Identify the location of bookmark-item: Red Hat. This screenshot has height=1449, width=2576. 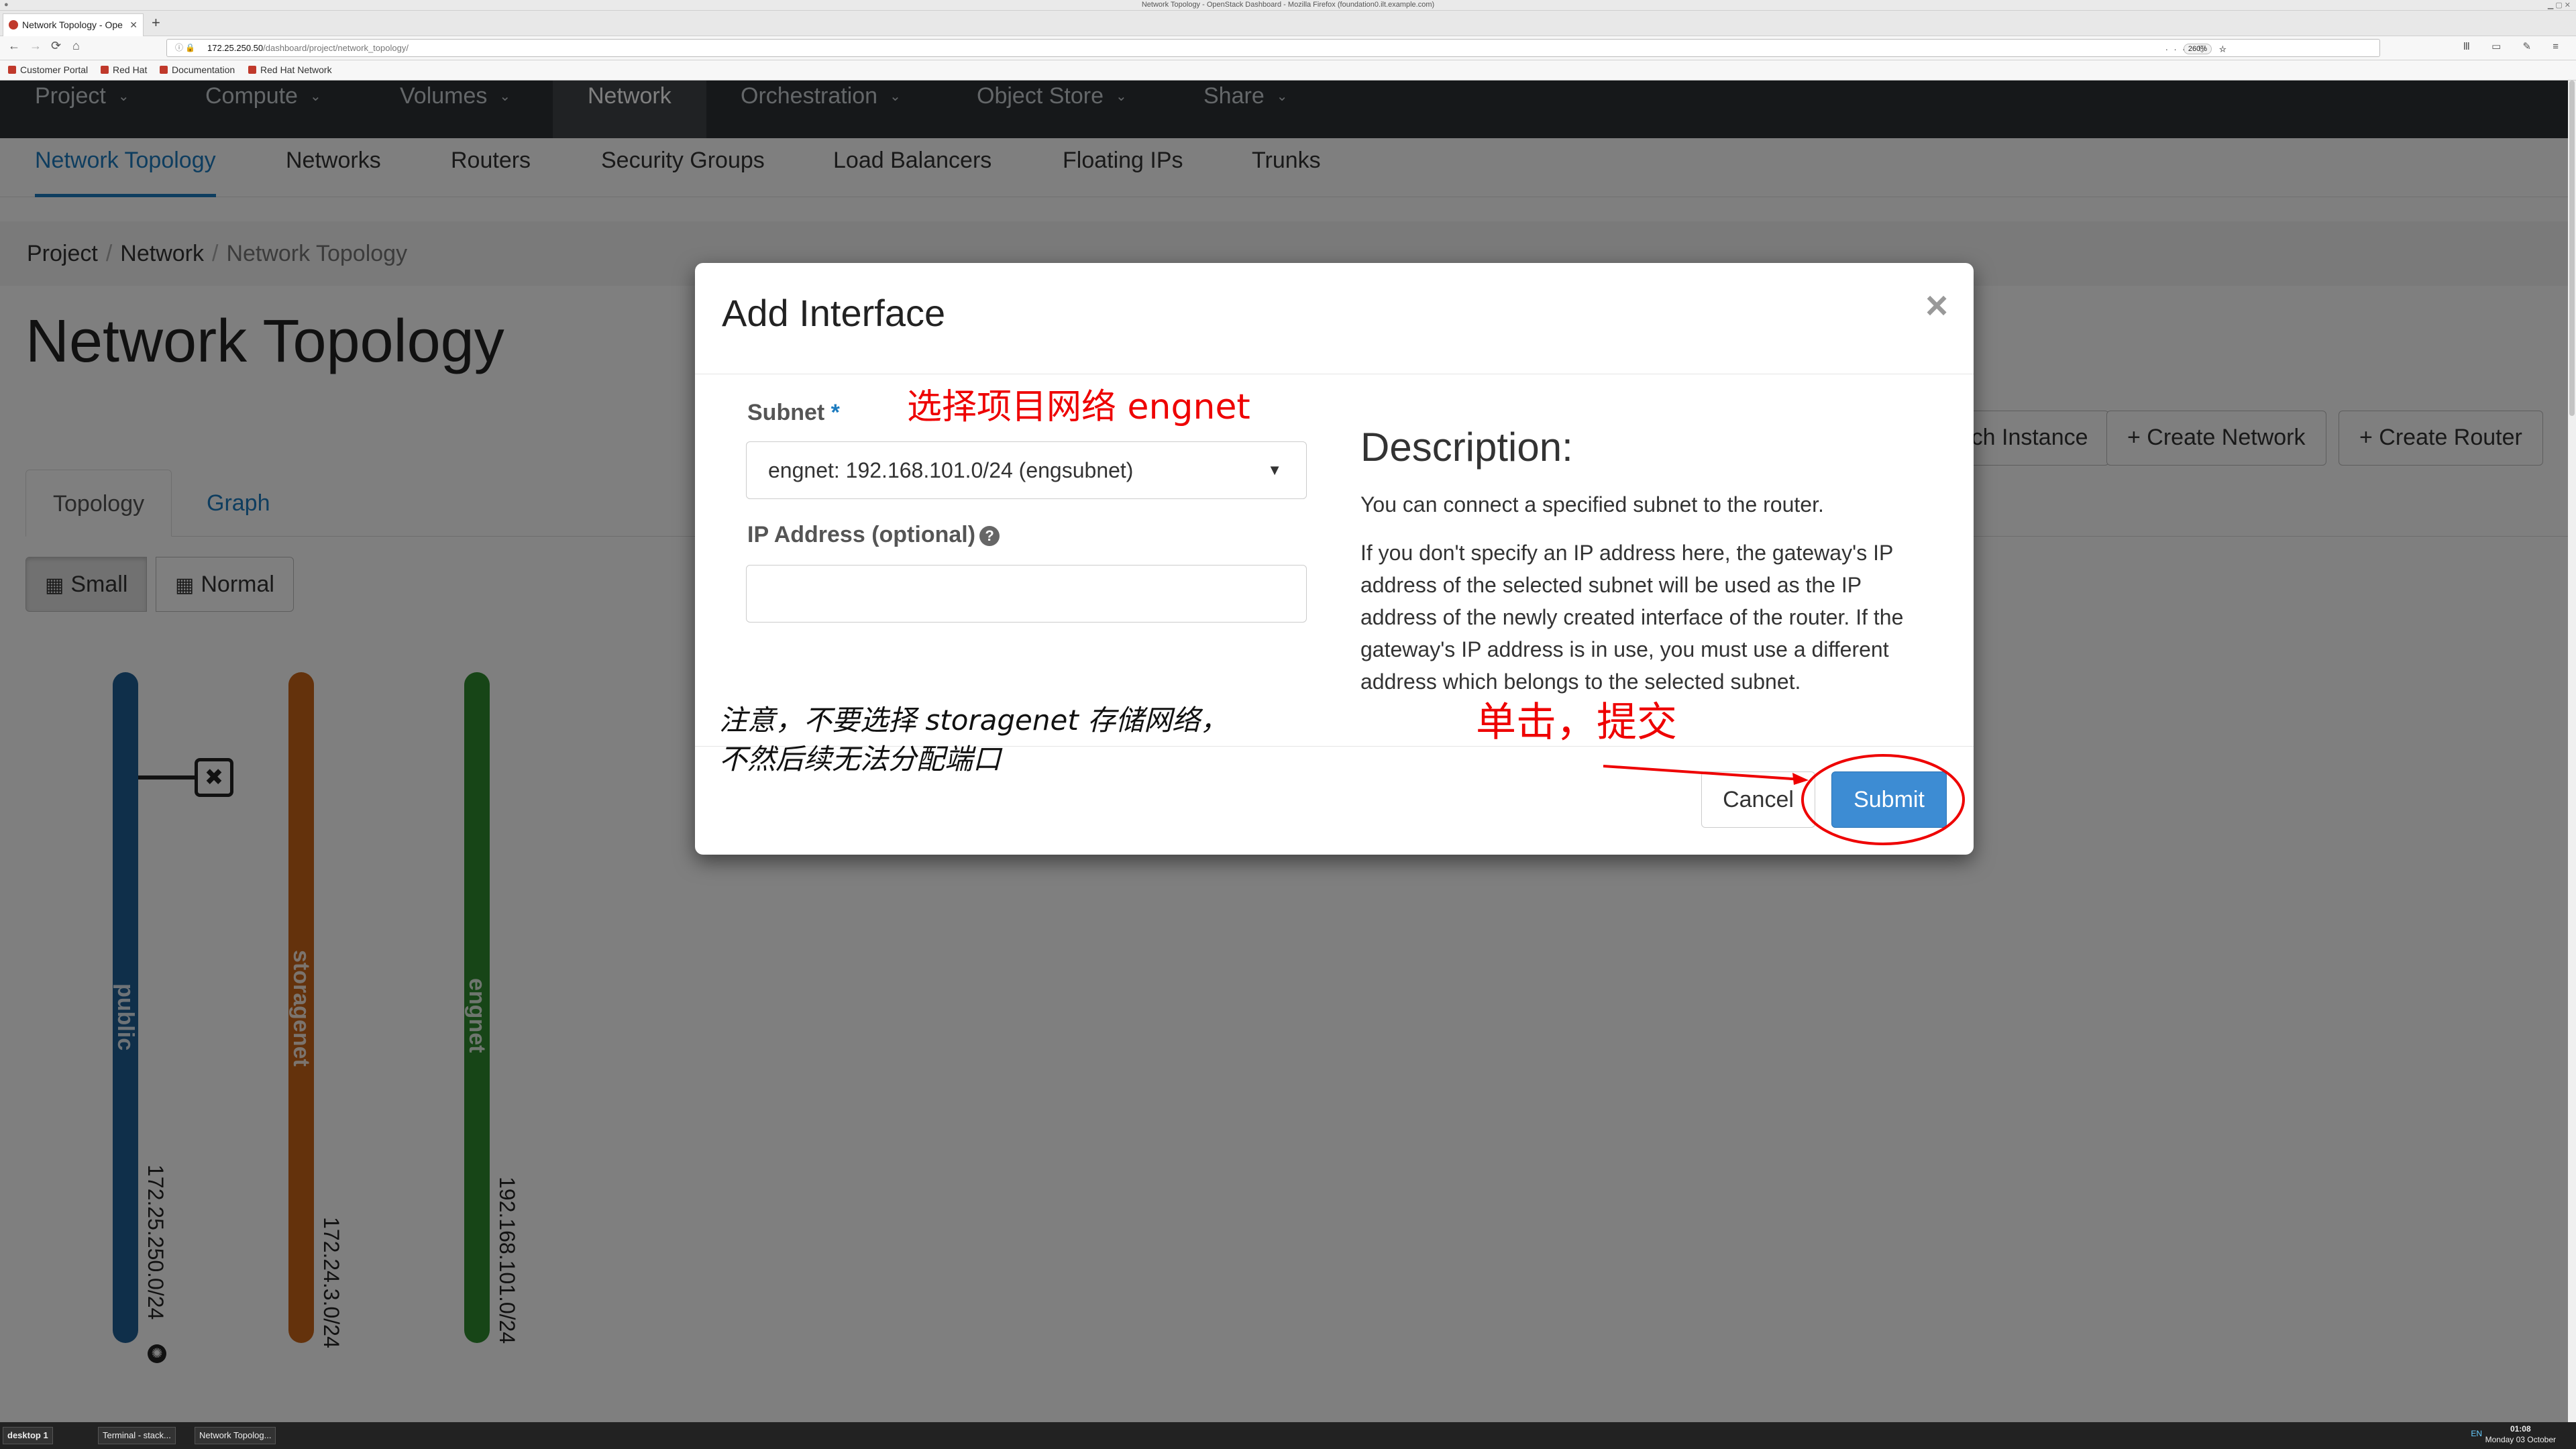
(124, 69).